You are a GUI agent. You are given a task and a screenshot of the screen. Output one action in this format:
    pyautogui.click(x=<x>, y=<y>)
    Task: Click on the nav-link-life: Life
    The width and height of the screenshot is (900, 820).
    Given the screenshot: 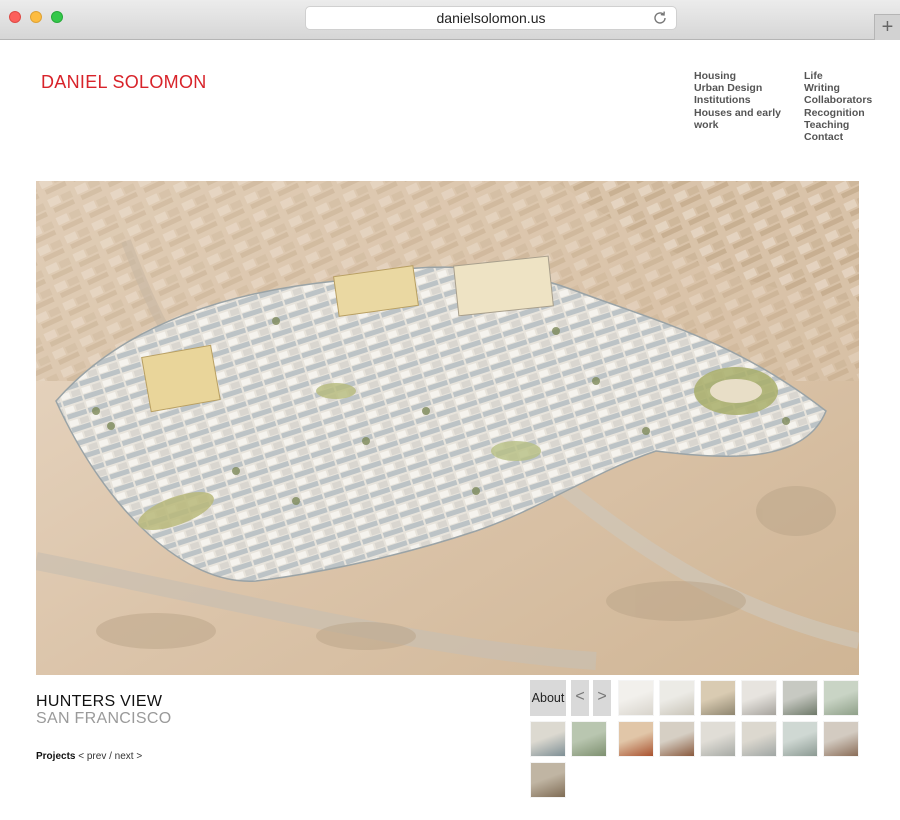 What is the action you would take?
    pyautogui.click(x=849, y=76)
    